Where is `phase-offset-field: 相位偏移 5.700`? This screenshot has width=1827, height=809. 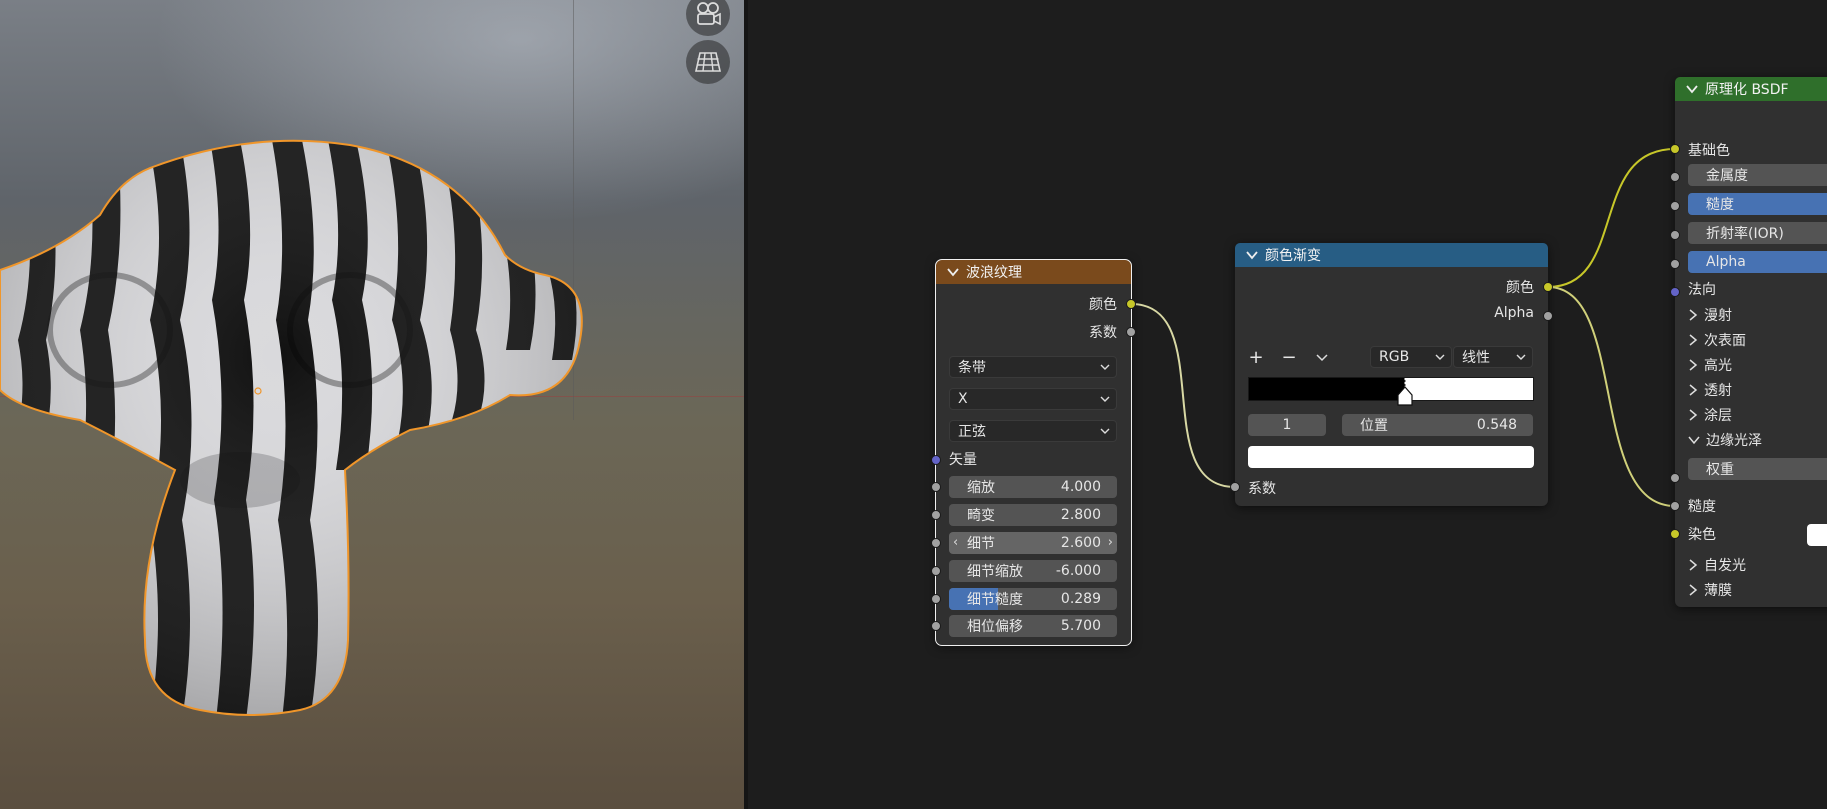
phase-offset-field: 相位偏移 5.700 is located at coordinates (1033, 626).